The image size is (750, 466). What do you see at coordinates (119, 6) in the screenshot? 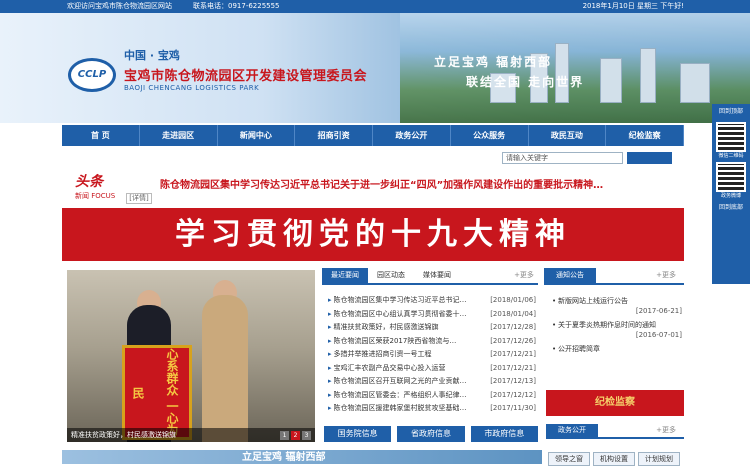
I see `welcome-text: 欢迎访问宝鸡市陈仓物流园区网站` at bounding box center [119, 6].